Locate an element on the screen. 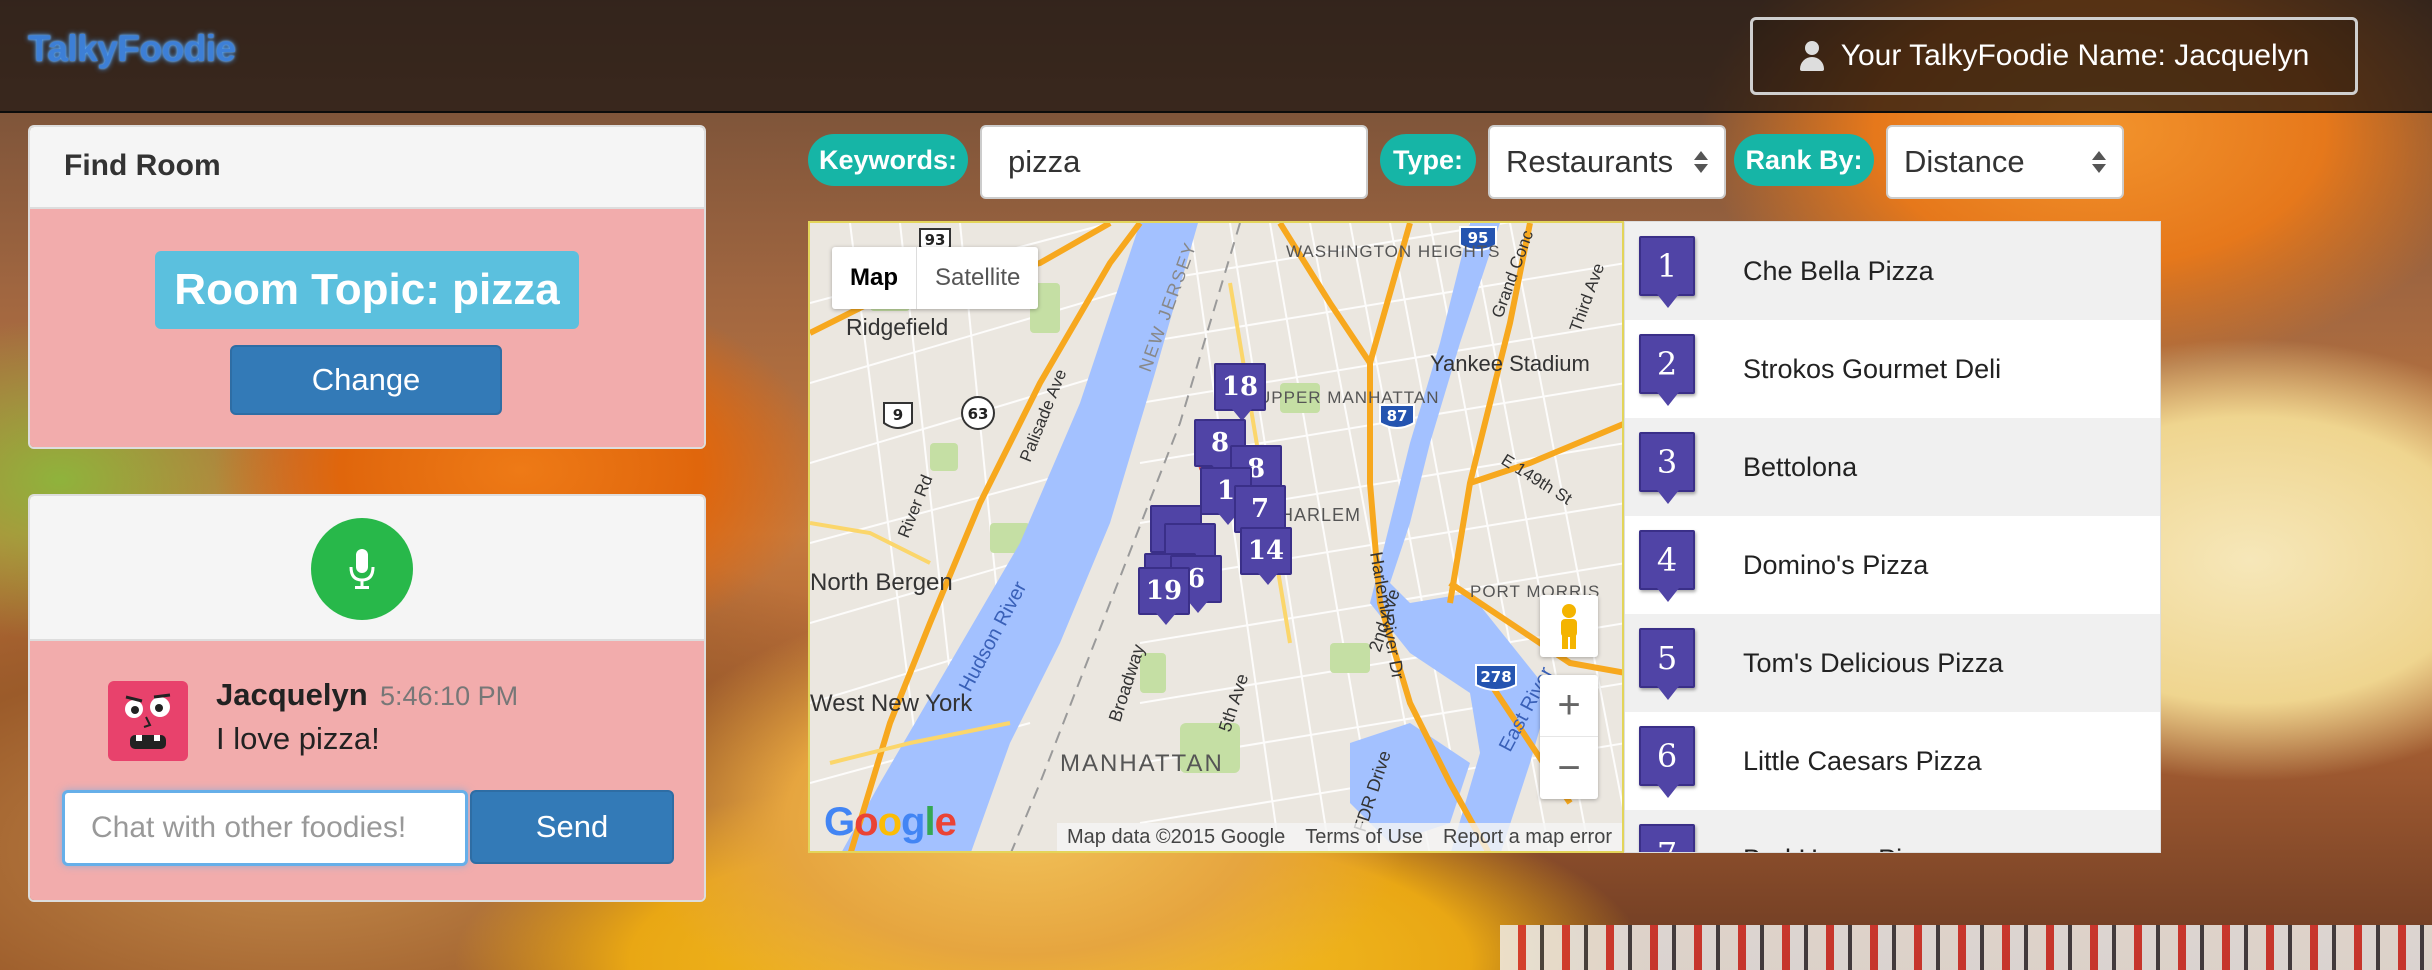 The width and height of the screenshot is (2432, 970). map-label-upper-manhattan: UPPER MANHATTAN is located at coordinates (1349, 397).